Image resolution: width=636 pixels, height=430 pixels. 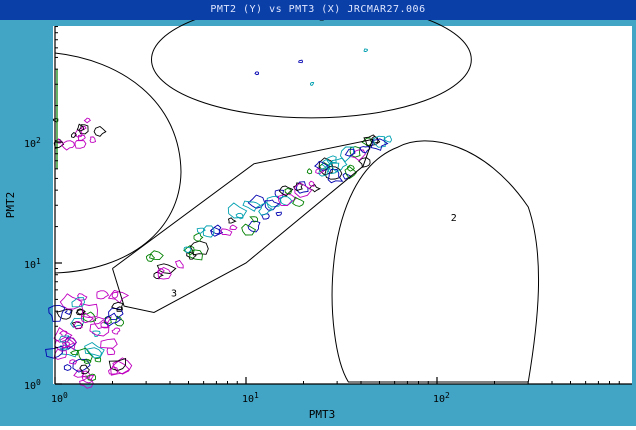 I want to click on y-tick-label: 100, so click(x=32, y=385).